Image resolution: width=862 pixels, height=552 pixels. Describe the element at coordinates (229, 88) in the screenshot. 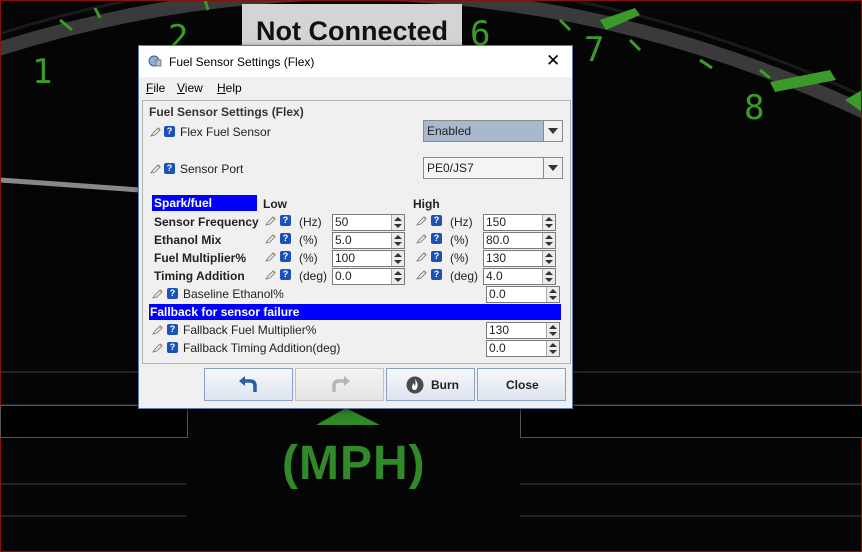

I see `menu-help: Help` at that location.